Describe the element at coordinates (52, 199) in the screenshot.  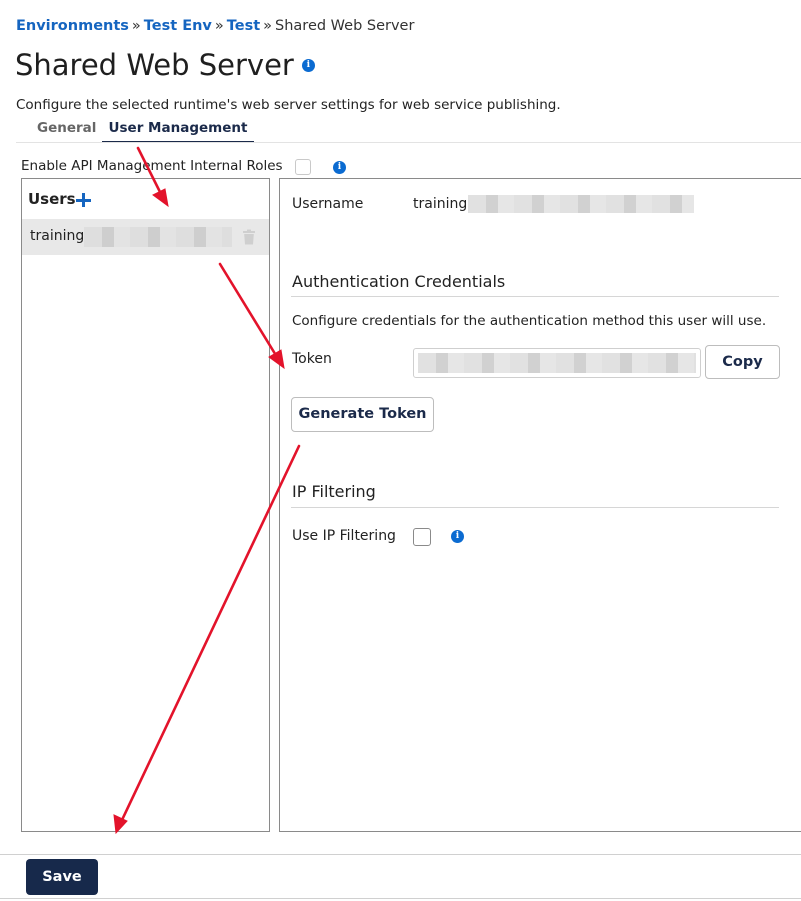
I see `users-header: Users` at that location.